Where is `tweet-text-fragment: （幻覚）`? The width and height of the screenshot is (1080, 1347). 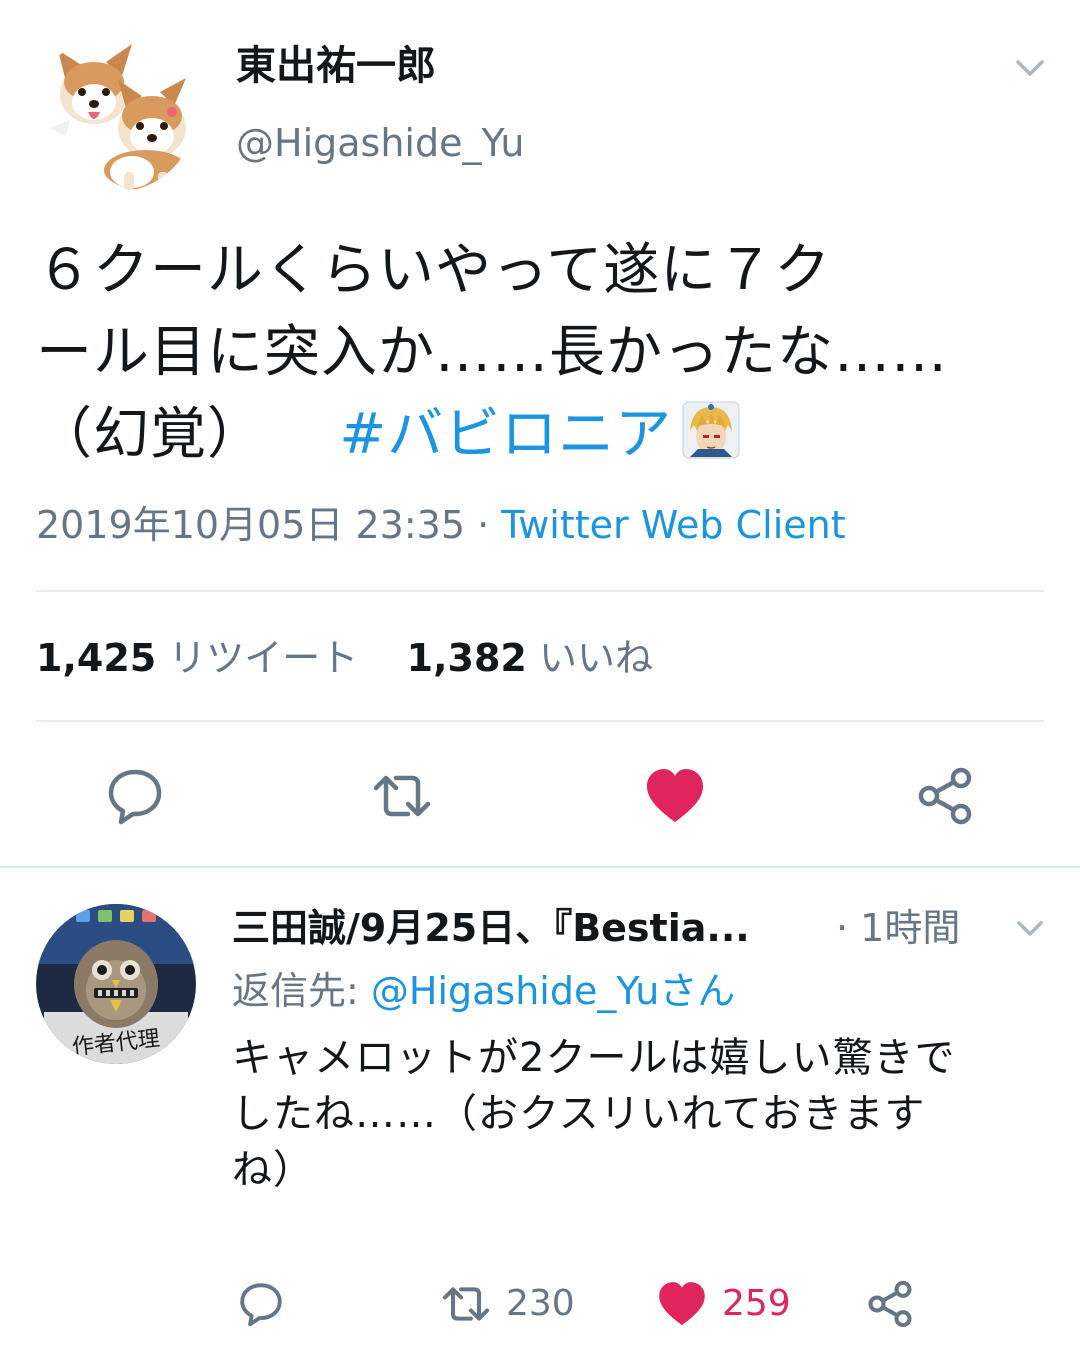
tweet-text-fragment: （幻覚） is located at coordinates (150, 434).